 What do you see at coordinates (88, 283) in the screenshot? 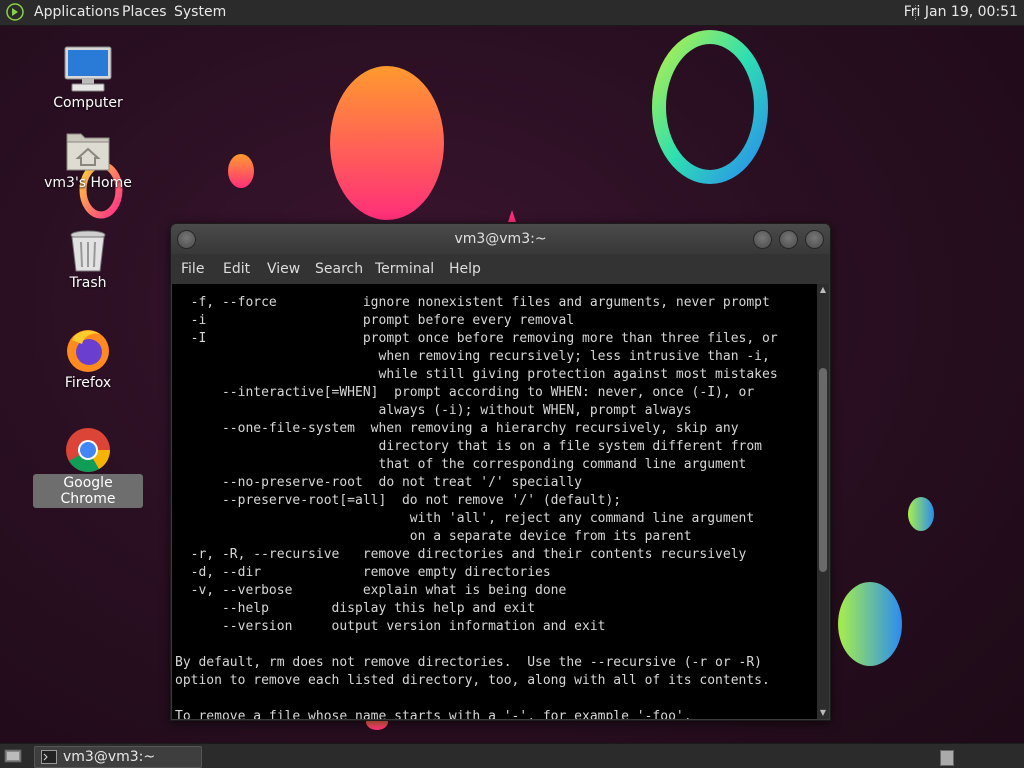
I see `desktop-icon-label: Trash` at bounding box center [88, 283].